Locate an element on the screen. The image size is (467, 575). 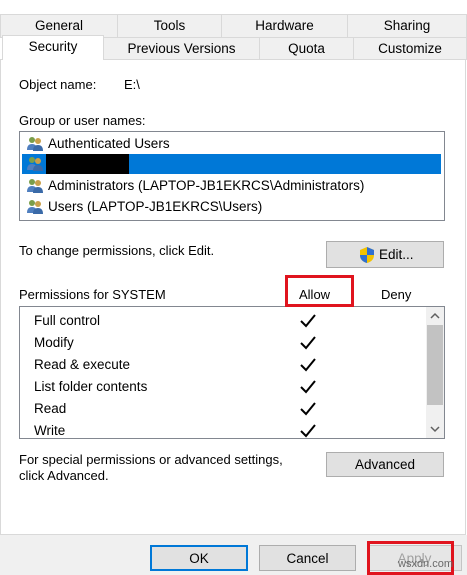
tab-sharing: Sharing is located at coordinates (407, 26).